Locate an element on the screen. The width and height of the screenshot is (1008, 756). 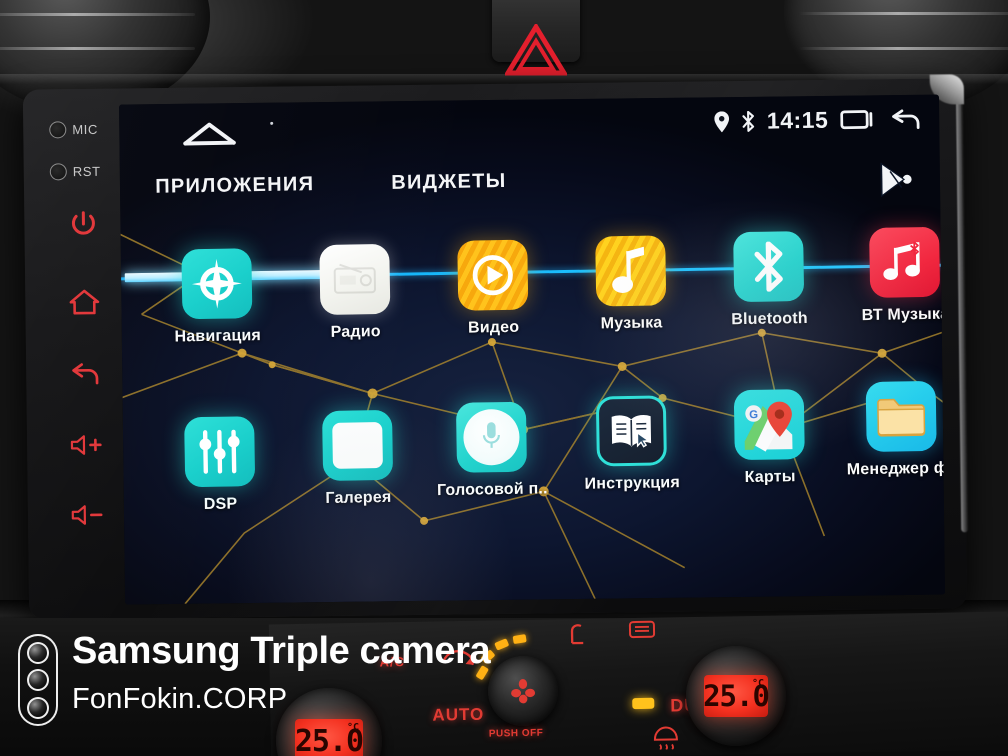
app-label: Радио is located at coordinates (355, 332).